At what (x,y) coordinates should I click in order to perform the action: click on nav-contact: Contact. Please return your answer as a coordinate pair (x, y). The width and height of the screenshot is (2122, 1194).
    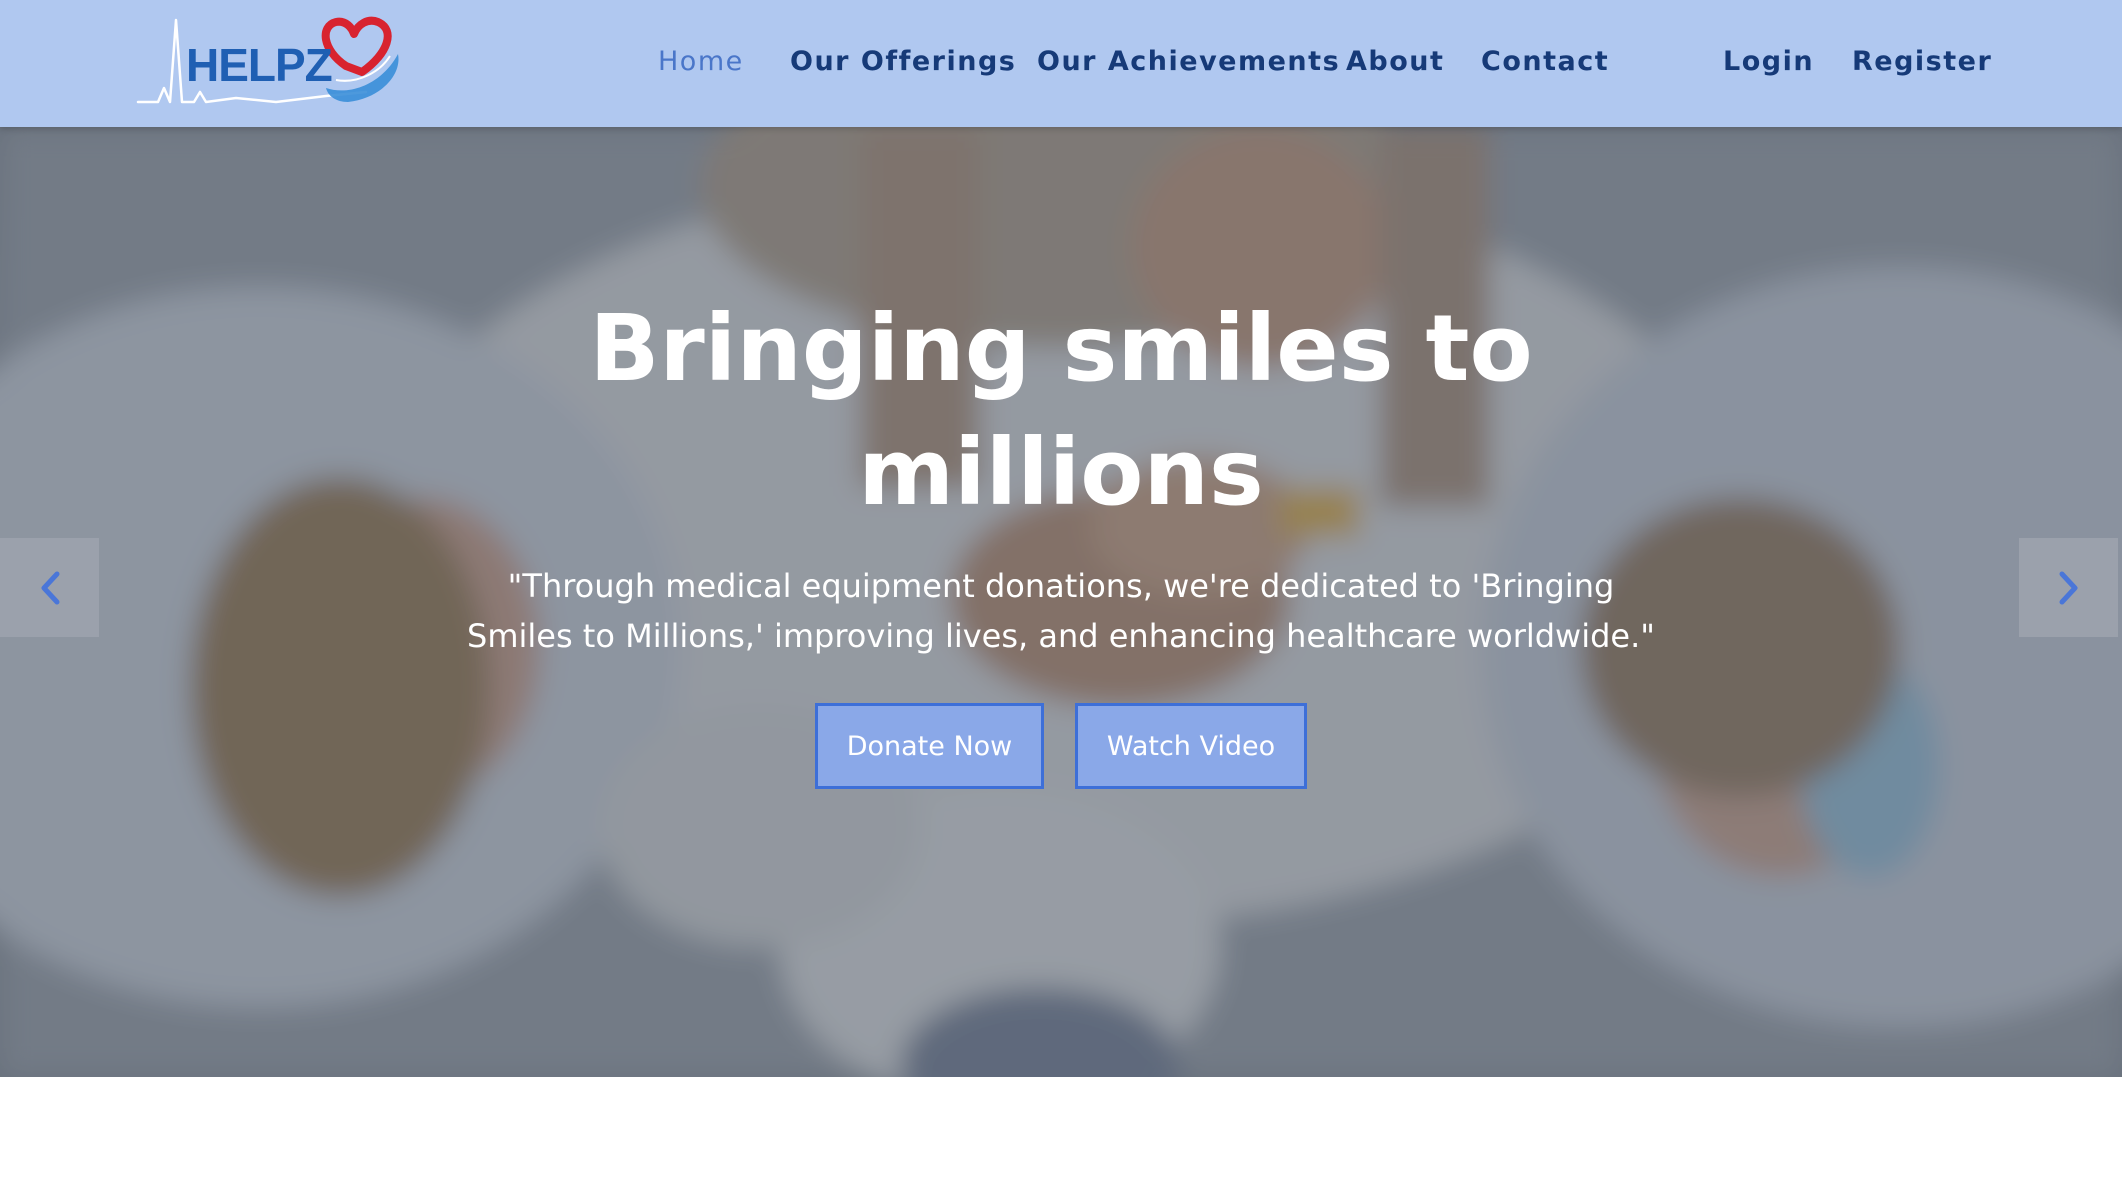
    Looking at the image, I should click on (1545, 61).